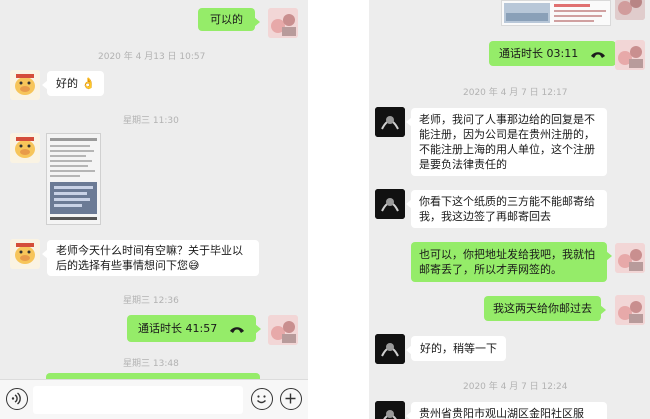 The height and width of the screenshot is (419, 650). I want to click on message-input, so click(138, 400).